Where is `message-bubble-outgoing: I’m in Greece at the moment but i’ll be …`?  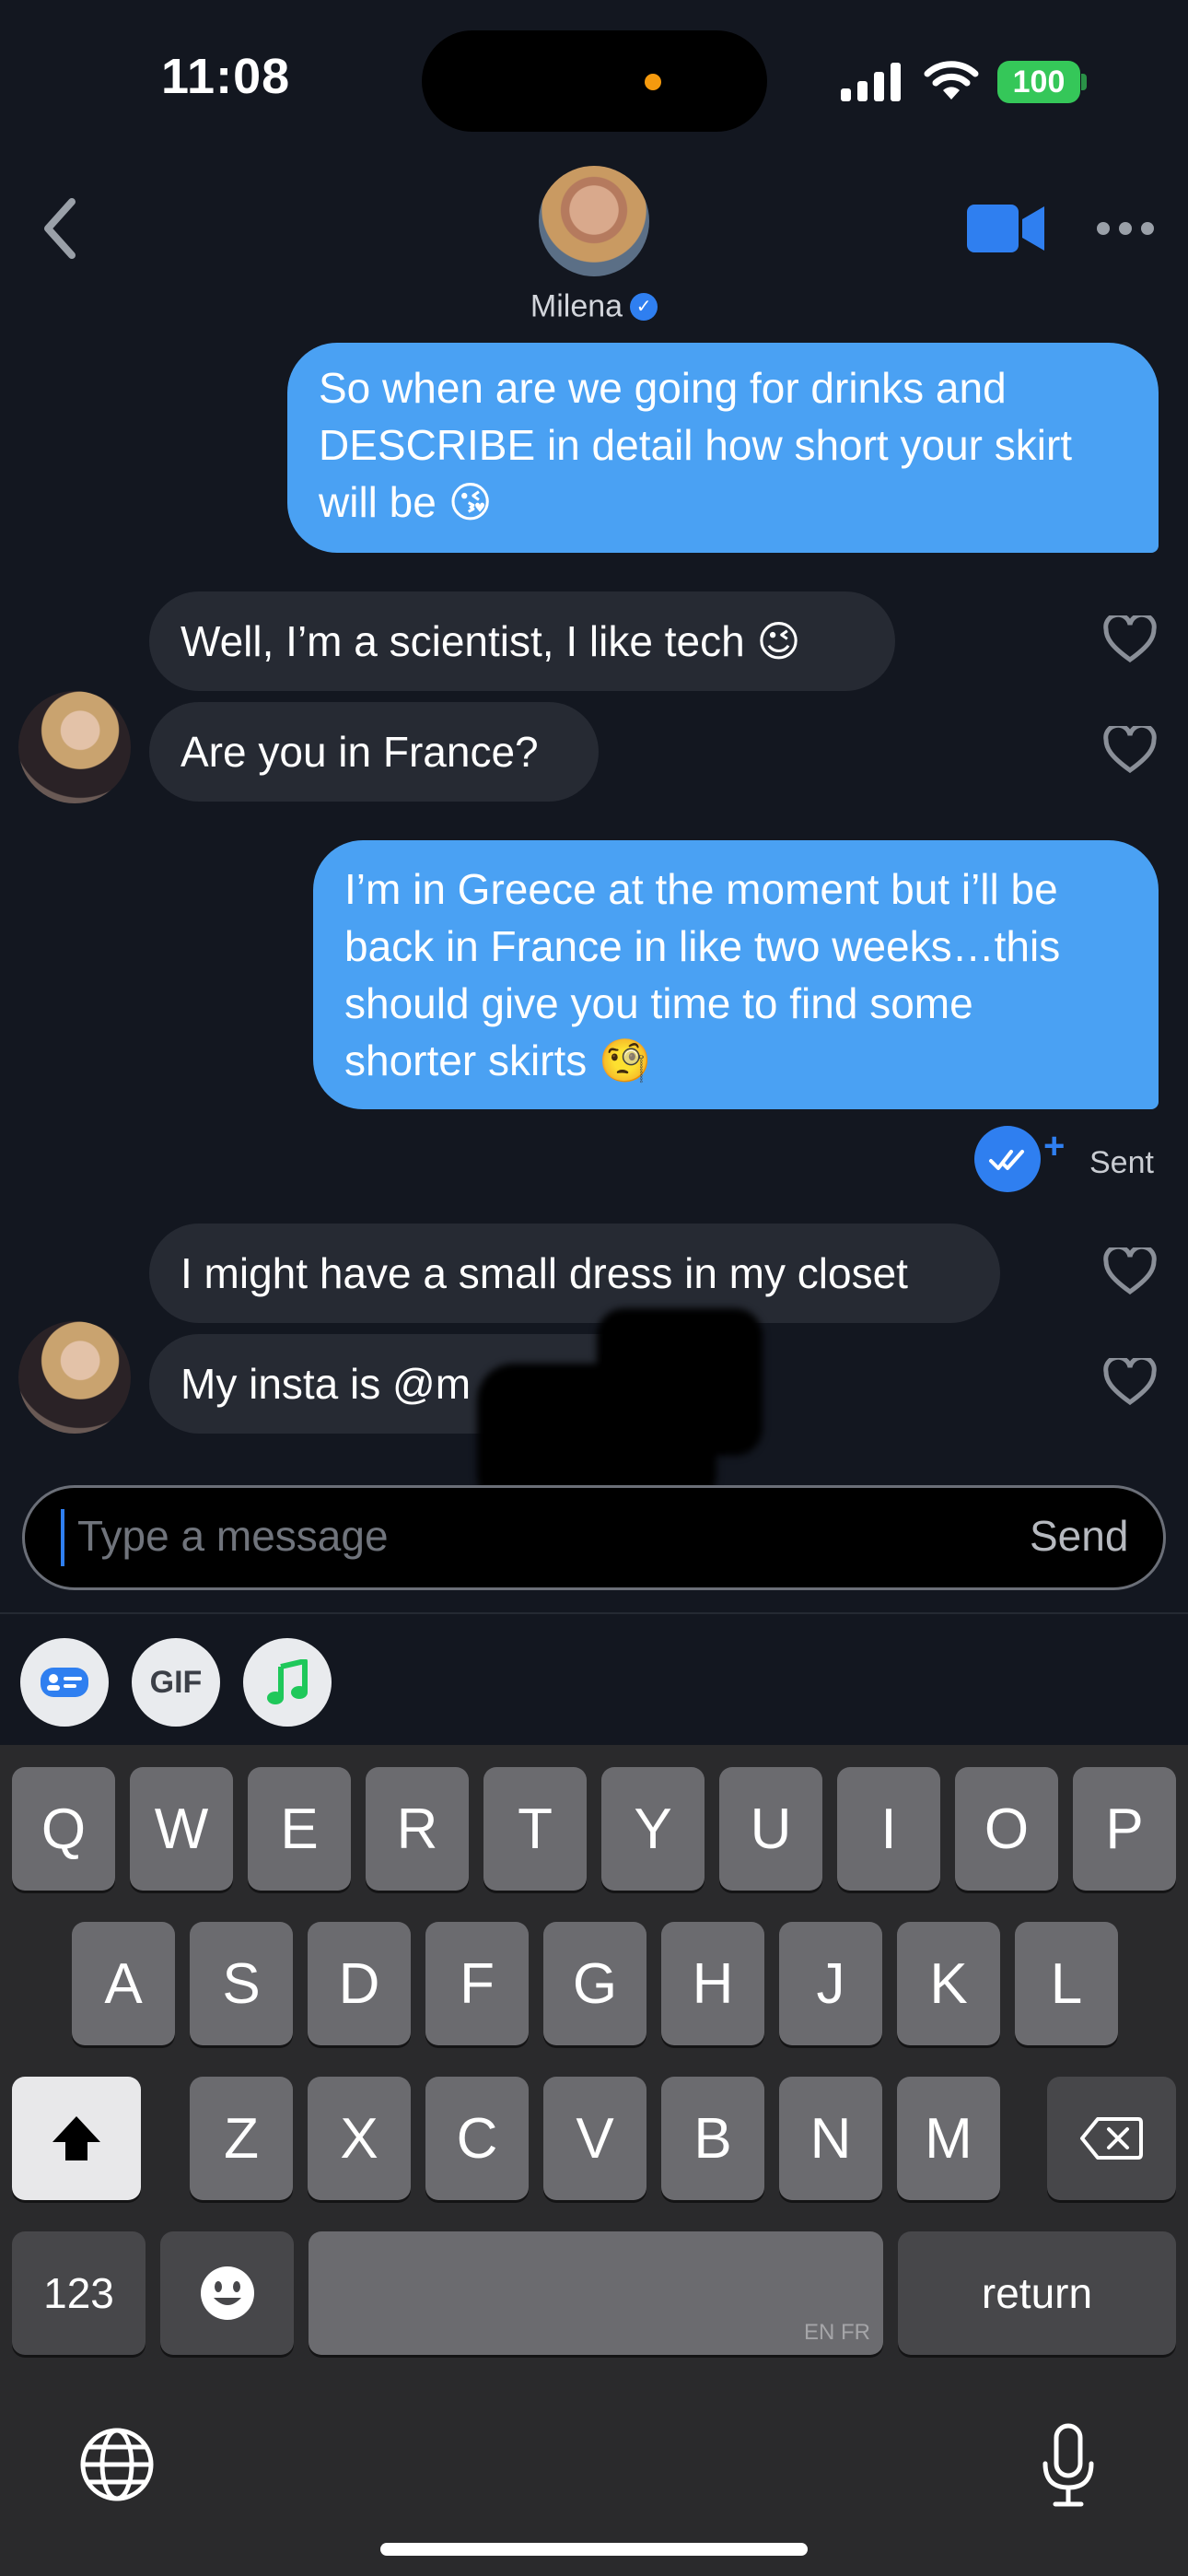
message-bubble-outgoing: I’m in Greece at the moment but i’ll be … is located at coordinates (736, 975).